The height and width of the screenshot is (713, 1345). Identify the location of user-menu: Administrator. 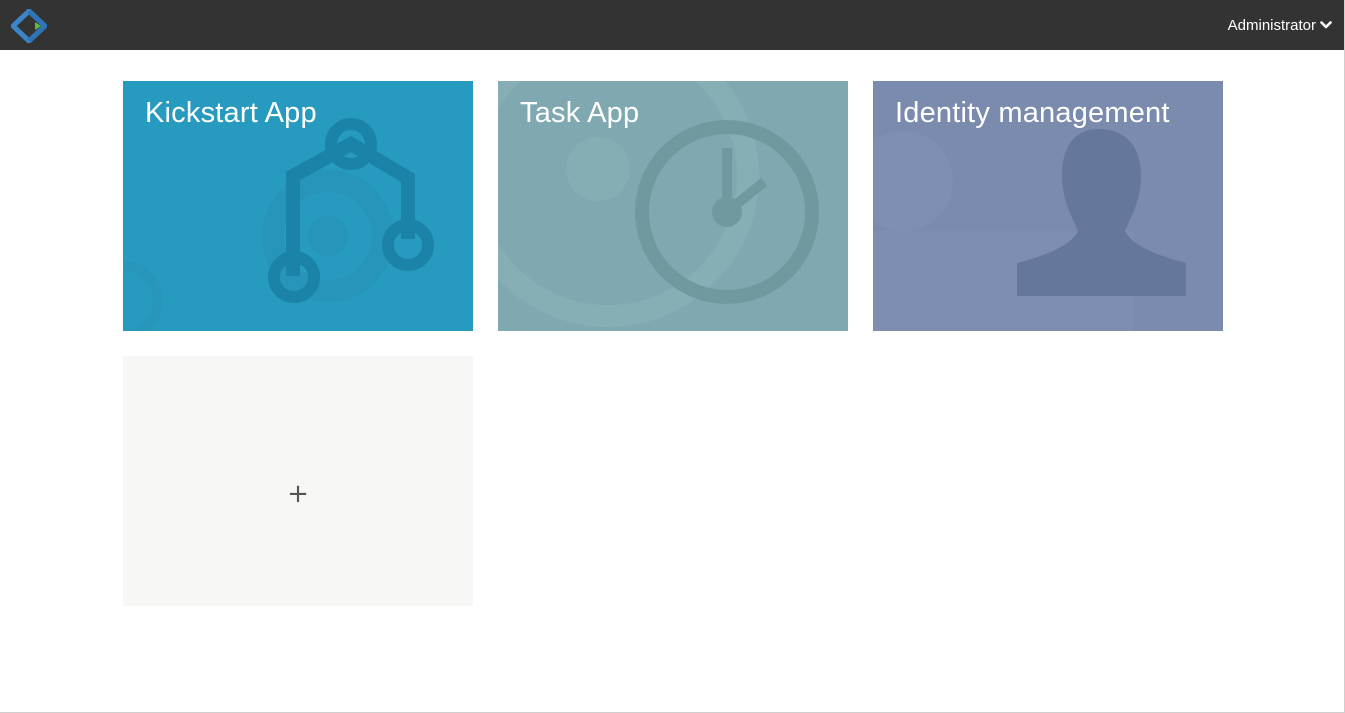
(1280, 25).